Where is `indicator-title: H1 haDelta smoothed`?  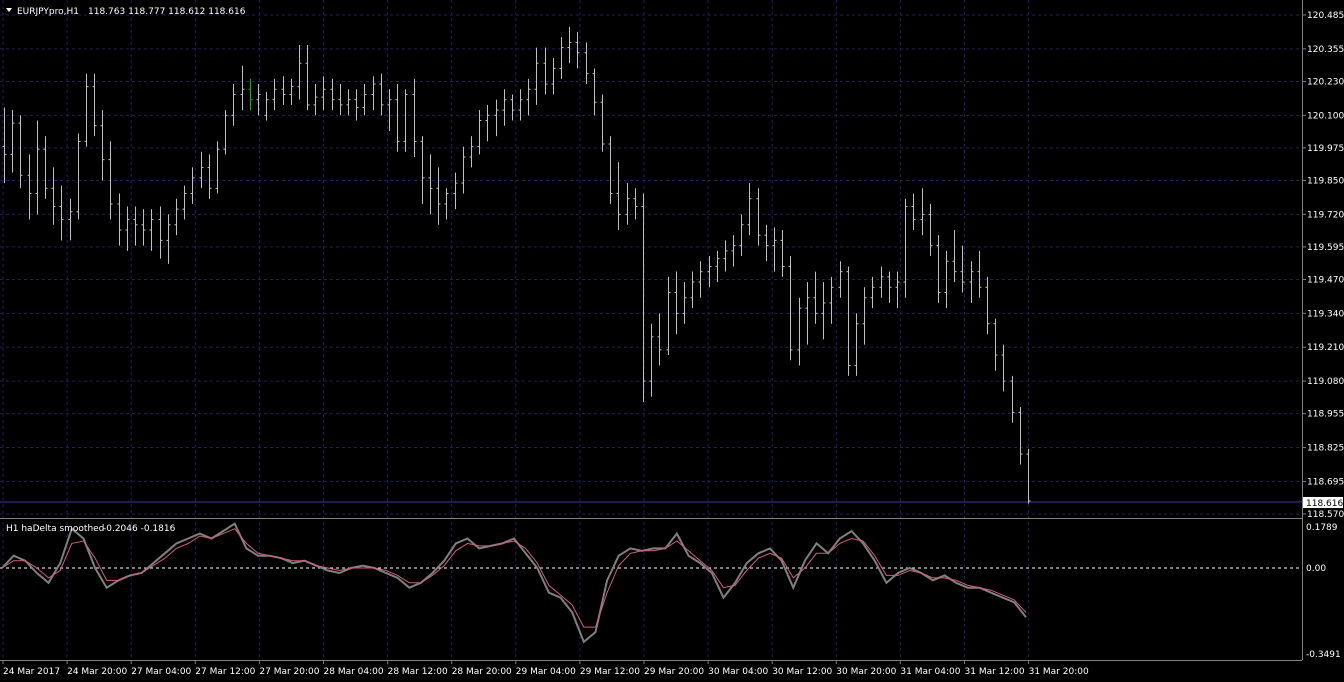
indicator-title: H1 haDelta smoothed is located at coordinates (55, 529).